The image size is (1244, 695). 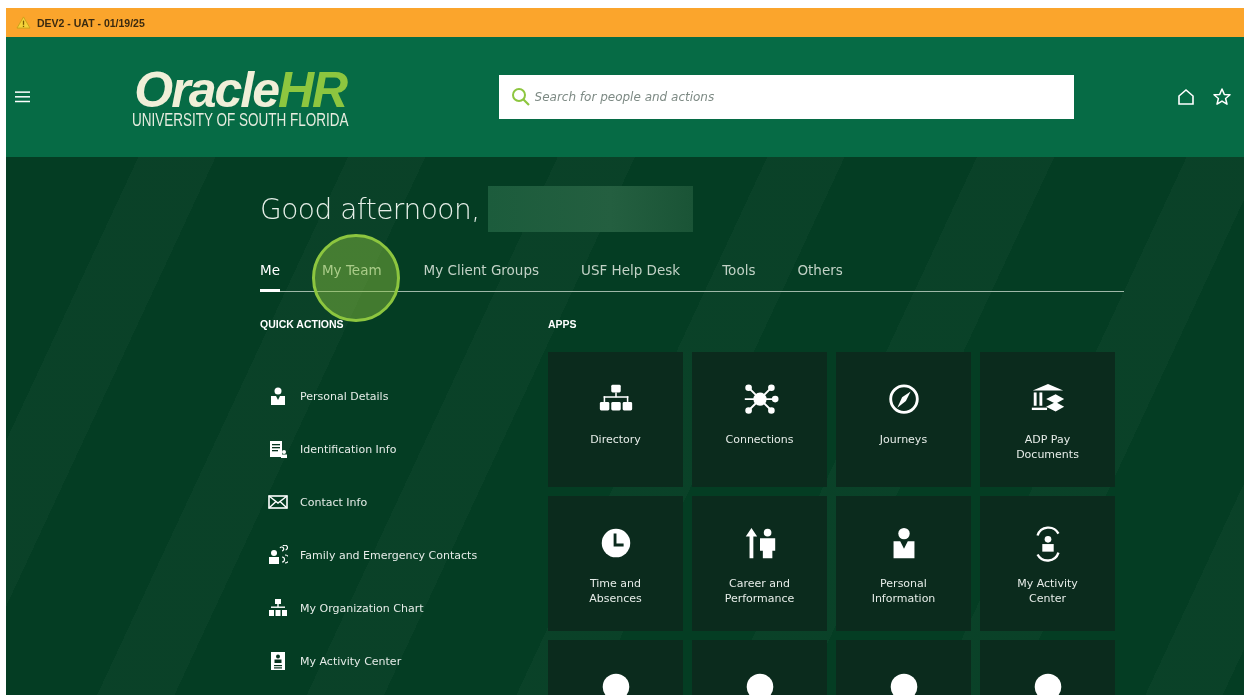 I want to click on envelope-icon, so click(x=278, y=502).